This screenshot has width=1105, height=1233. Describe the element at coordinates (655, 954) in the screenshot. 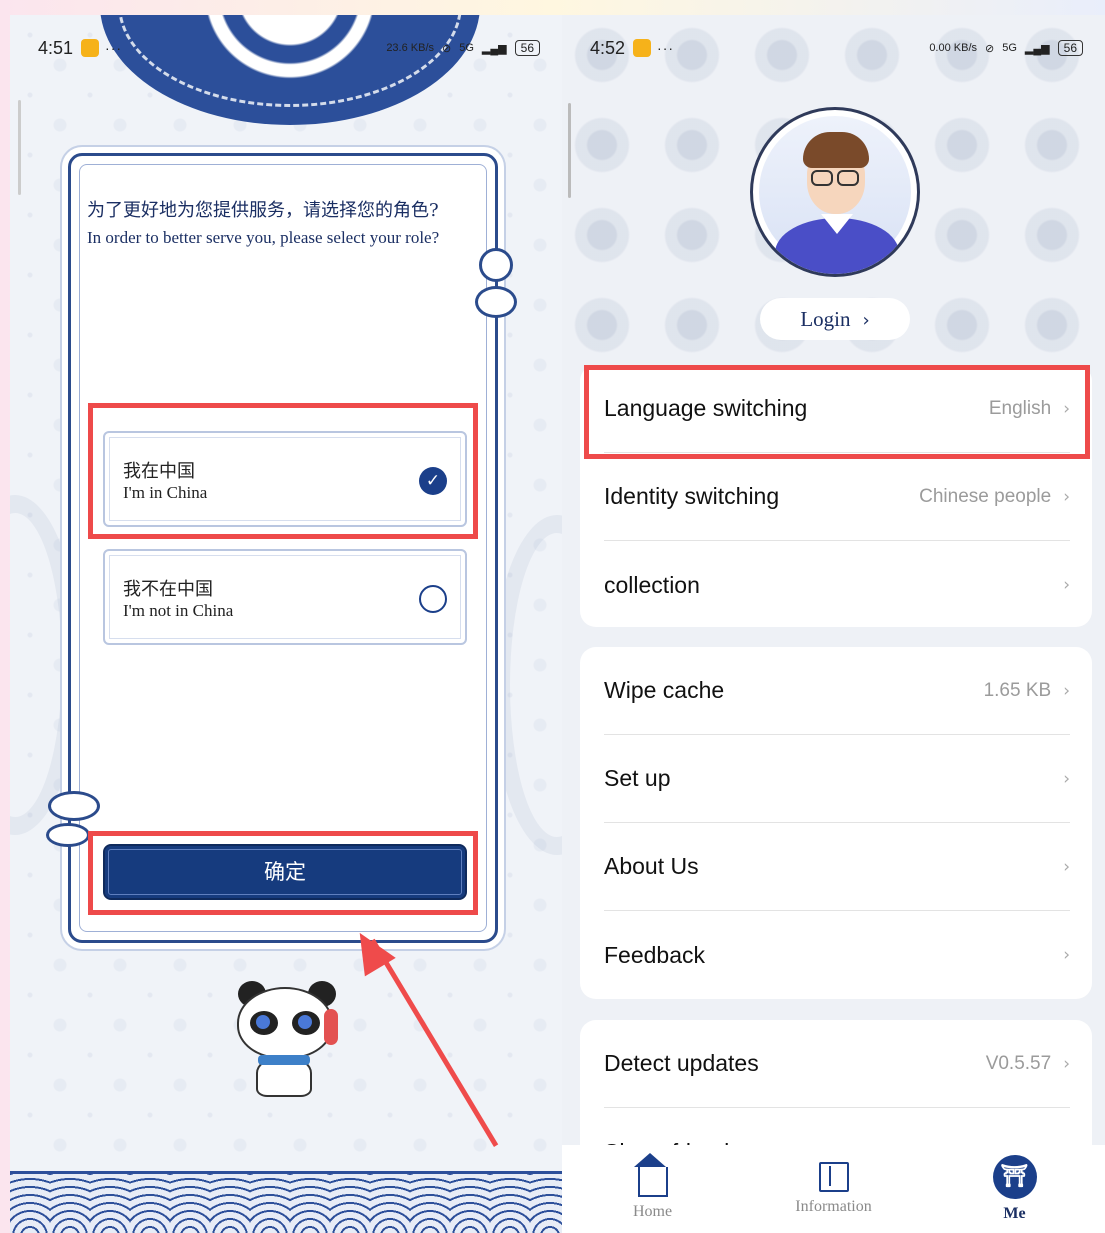

I see `row-label: Feedback` at that location.